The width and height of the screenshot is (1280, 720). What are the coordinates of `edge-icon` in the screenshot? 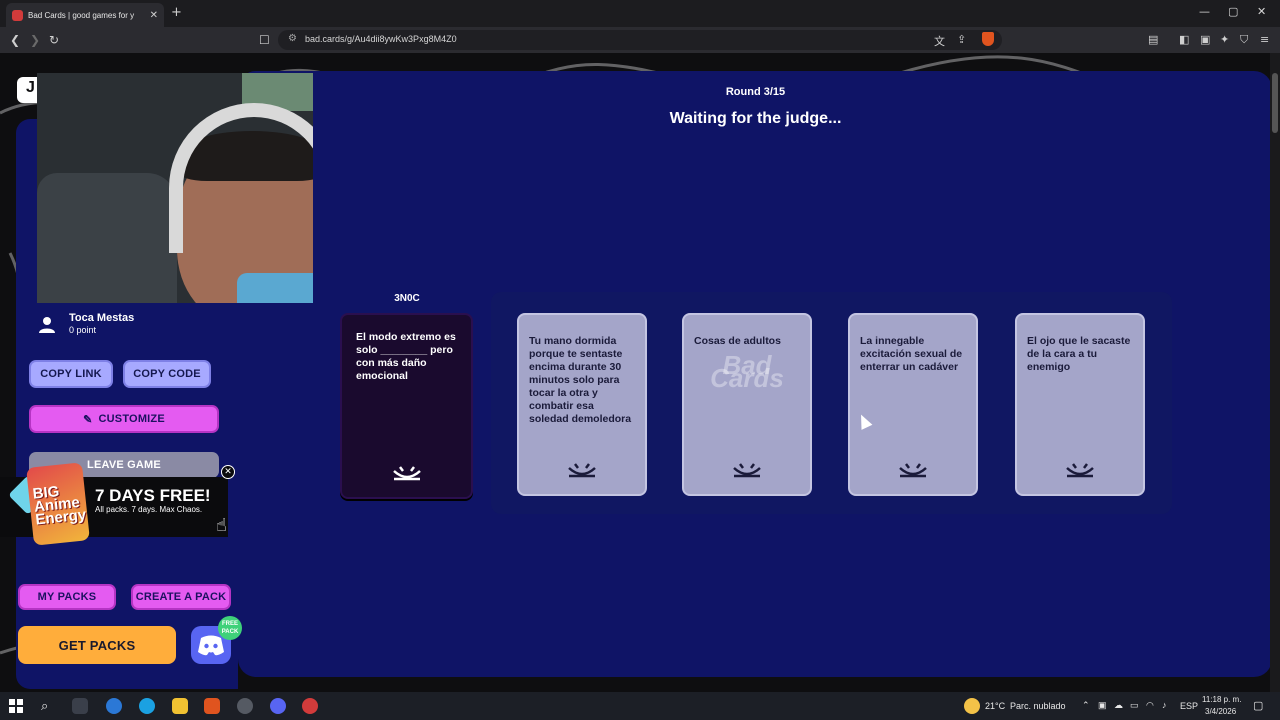 It's located at (147, 706).